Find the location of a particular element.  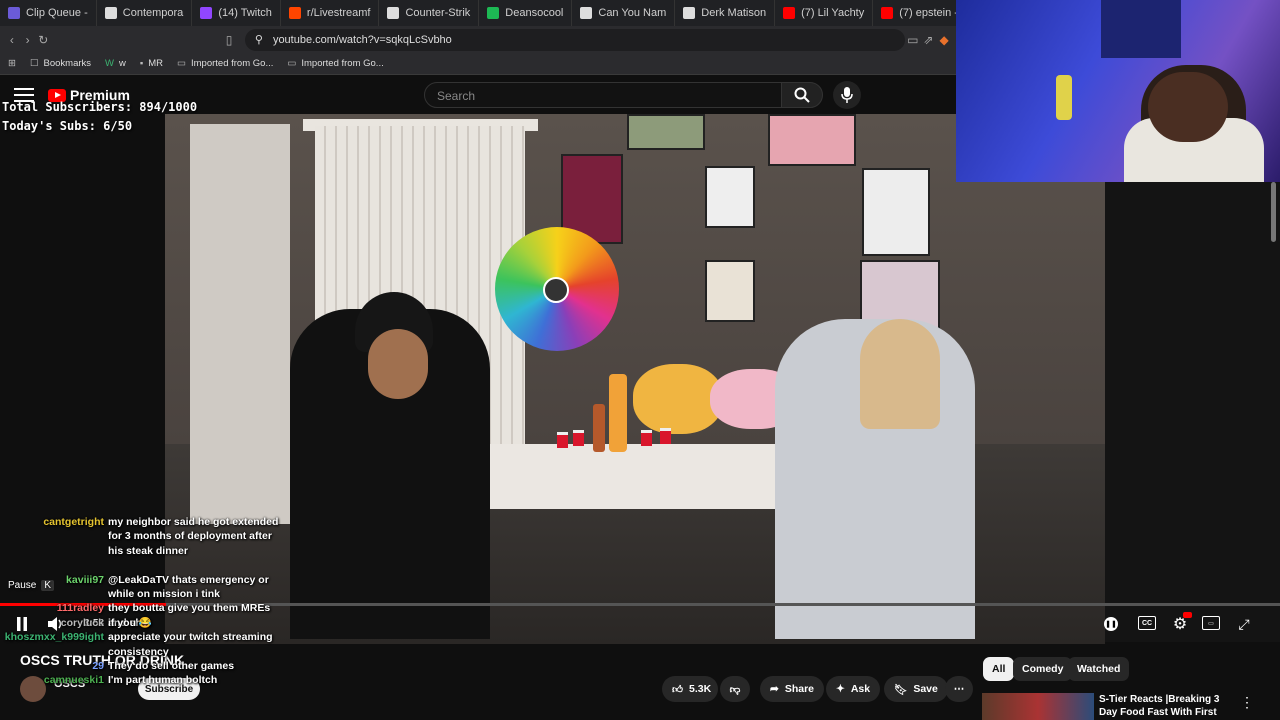

search-input: Search is located at coordinates (603, 95).